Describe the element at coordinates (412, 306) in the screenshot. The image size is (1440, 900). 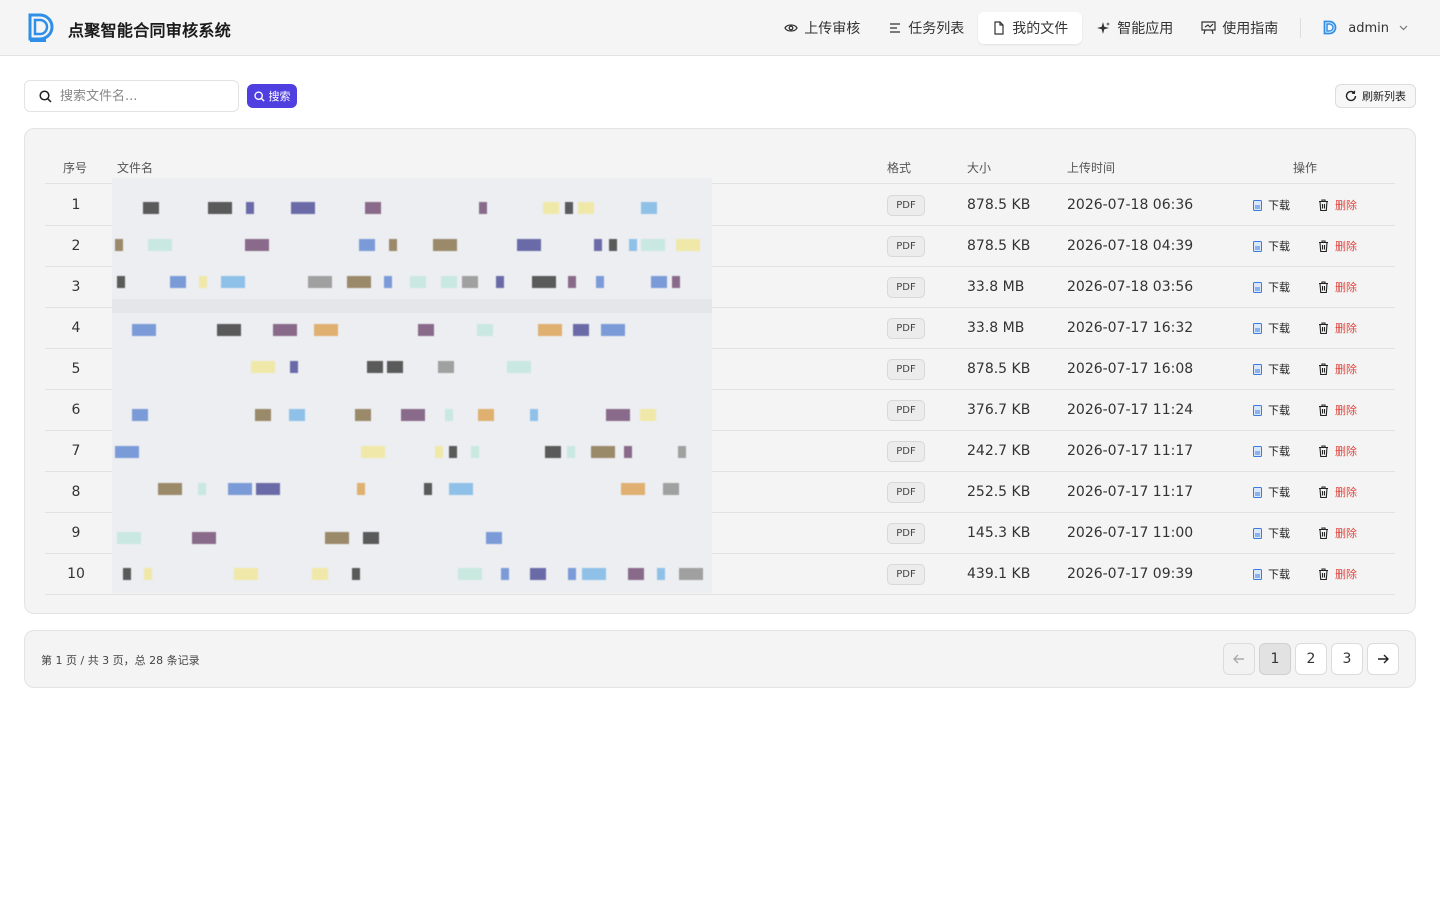
I see `redaction-strip` at that location.